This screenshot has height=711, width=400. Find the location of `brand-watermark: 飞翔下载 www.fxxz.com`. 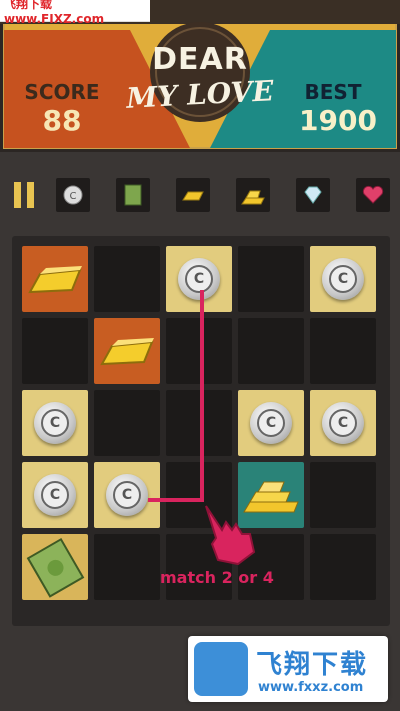

brand-watermark: 飞翔下载 www.fxxz.com is located at coordinates (288, 669).